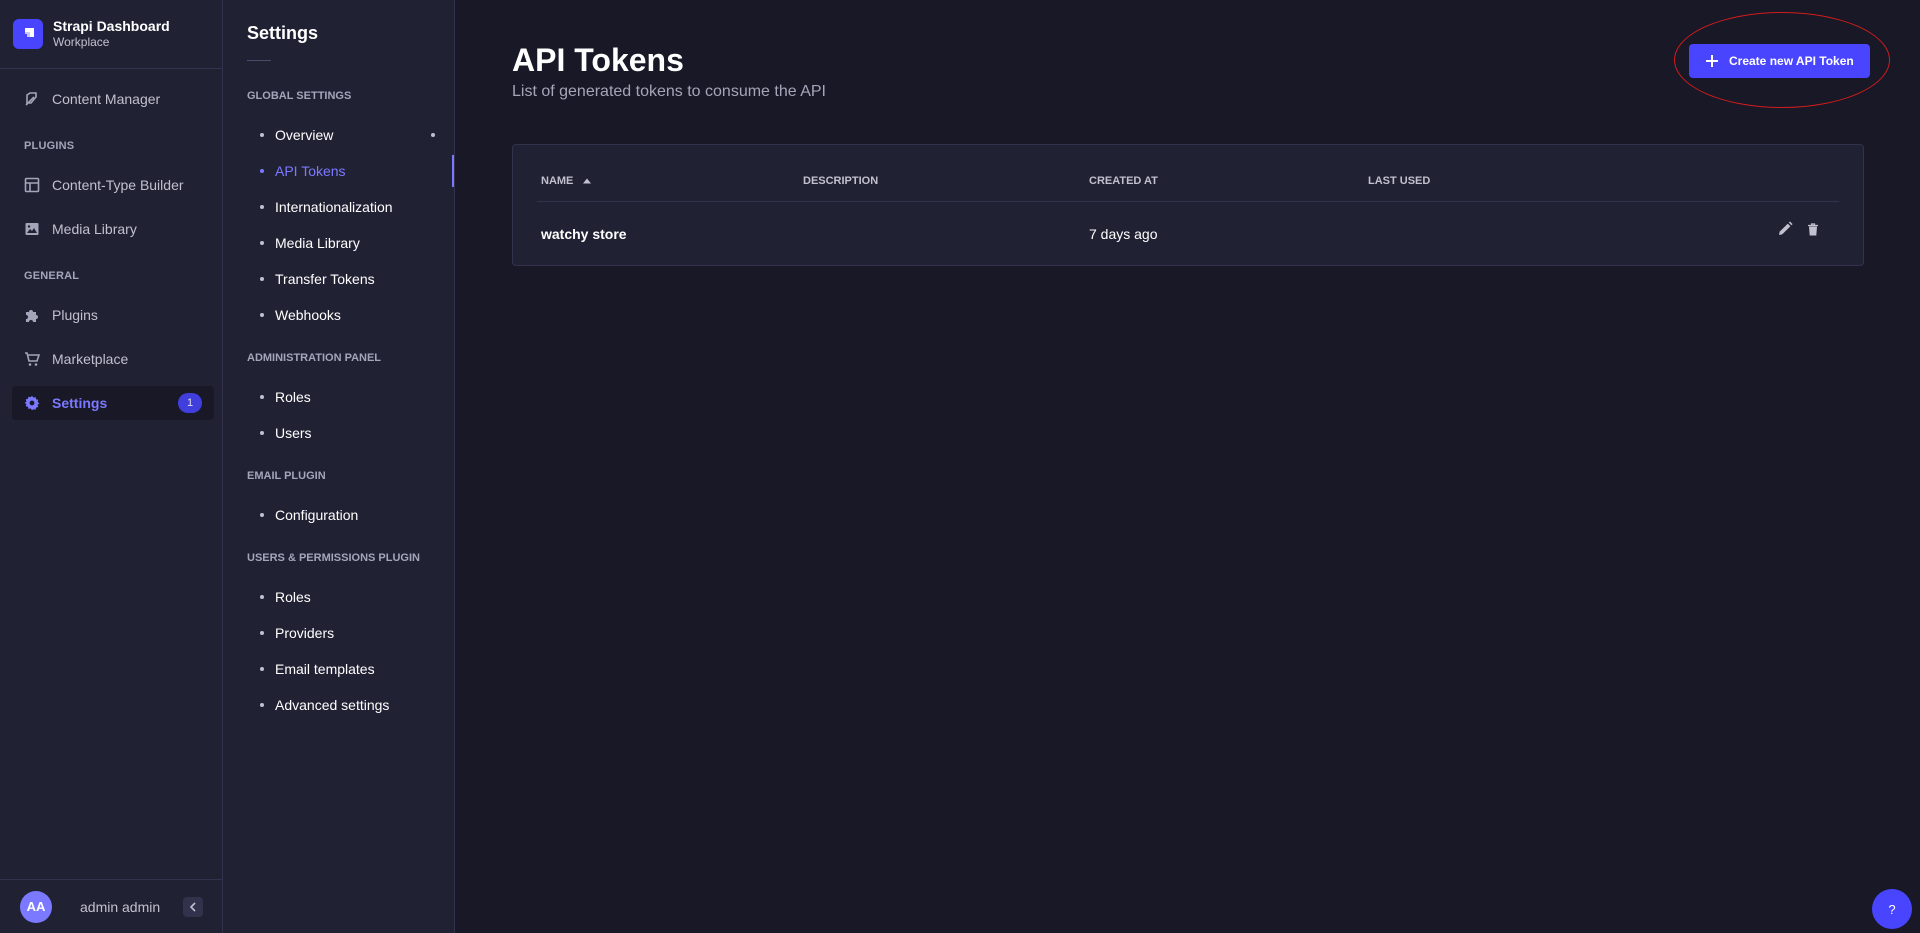 The image size is (1920, 933). Describe the element at coordinates (317, 243) in the screenshot. I see `subnav-item-label: Media Library` at that location.